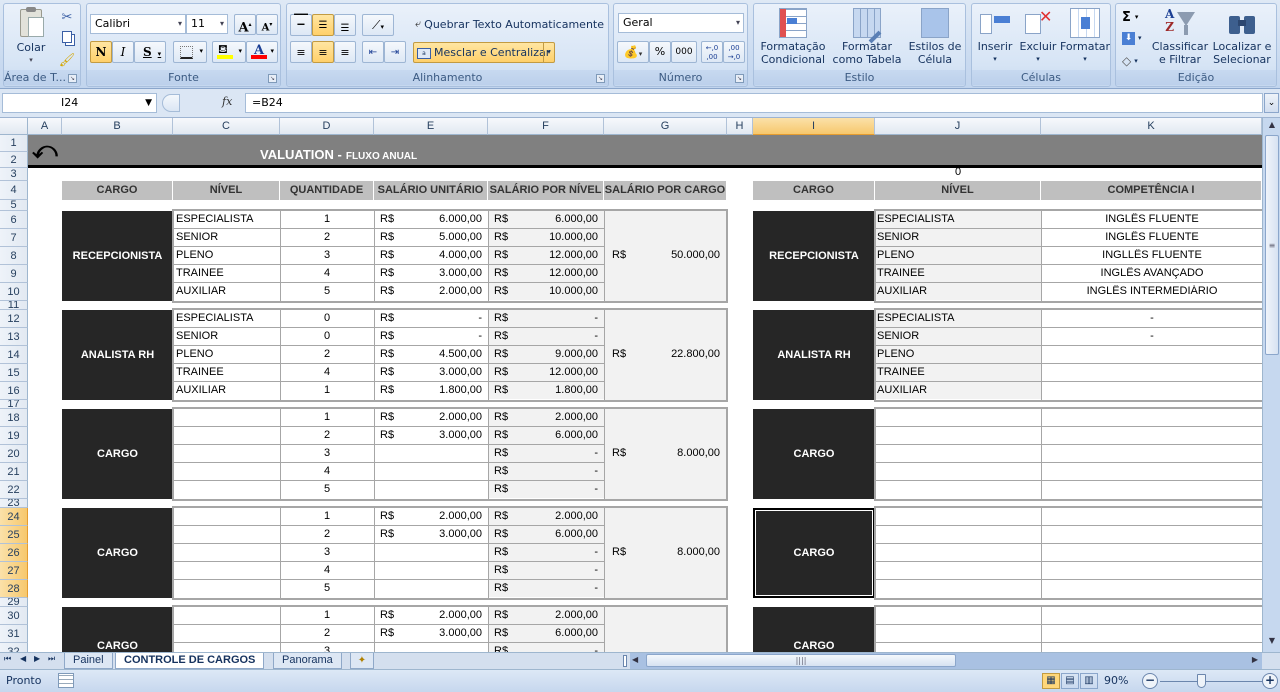 The width and height of the screenshot is (1280, 692). What do you see at coordinates (1070, 681) in the screenshot?
I see `view-page-layout-button: ▤` at bounding box center [1070, 681].